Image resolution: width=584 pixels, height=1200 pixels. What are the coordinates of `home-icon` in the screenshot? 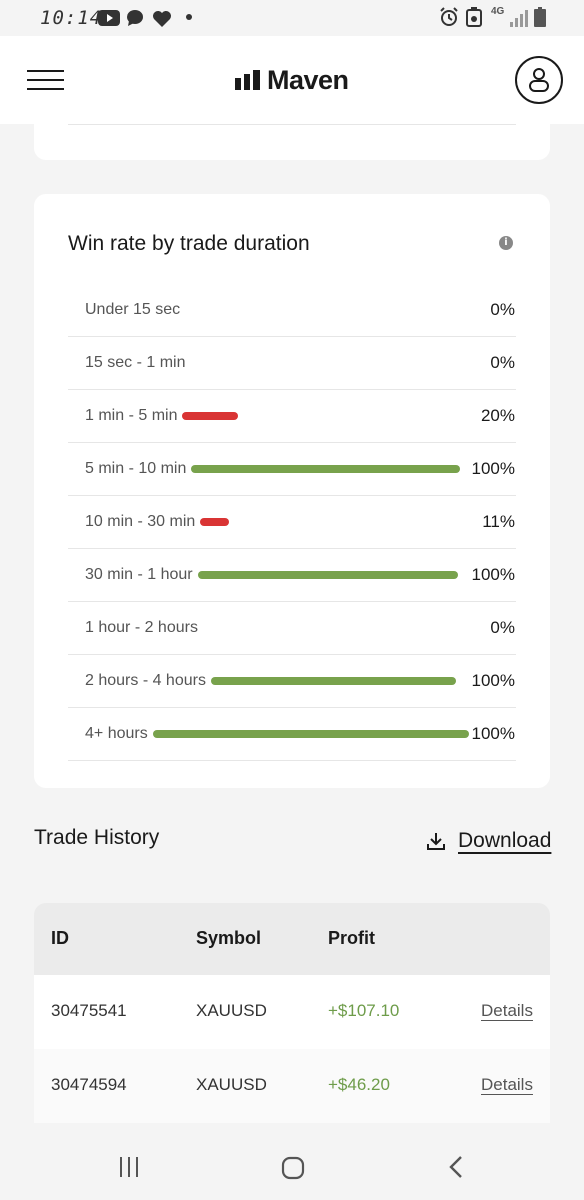 It's located at (293, 1168).